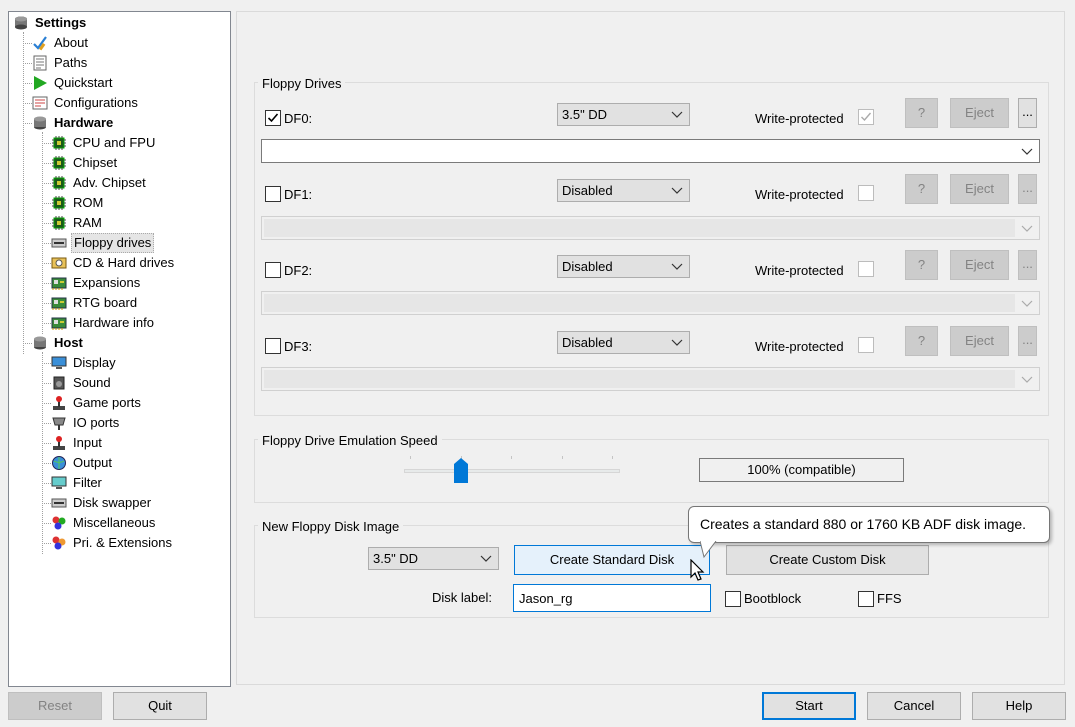  What do you see at coordinates (71, 62) in the screenshot?
I see `tree-label: Paths` at bounding box center [71, 62].